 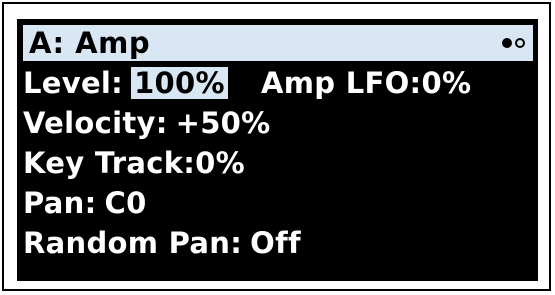 I want to click on amp-lfo-param: Amp LFO: 0%, so click(x=366, y=83).